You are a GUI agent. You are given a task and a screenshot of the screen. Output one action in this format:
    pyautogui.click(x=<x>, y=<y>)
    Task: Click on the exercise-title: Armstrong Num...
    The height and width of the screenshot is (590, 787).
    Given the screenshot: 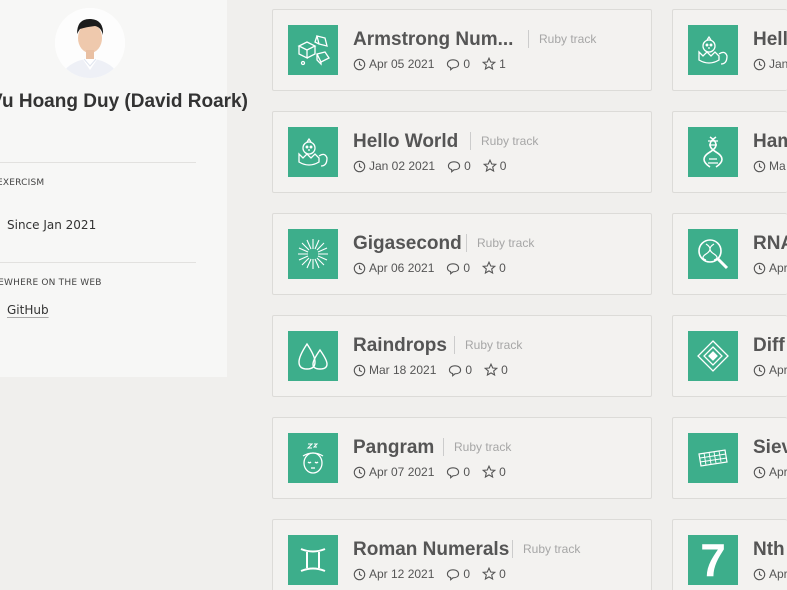 What is the action you would take?
    pyautogui.click(x=433, y=40)
    